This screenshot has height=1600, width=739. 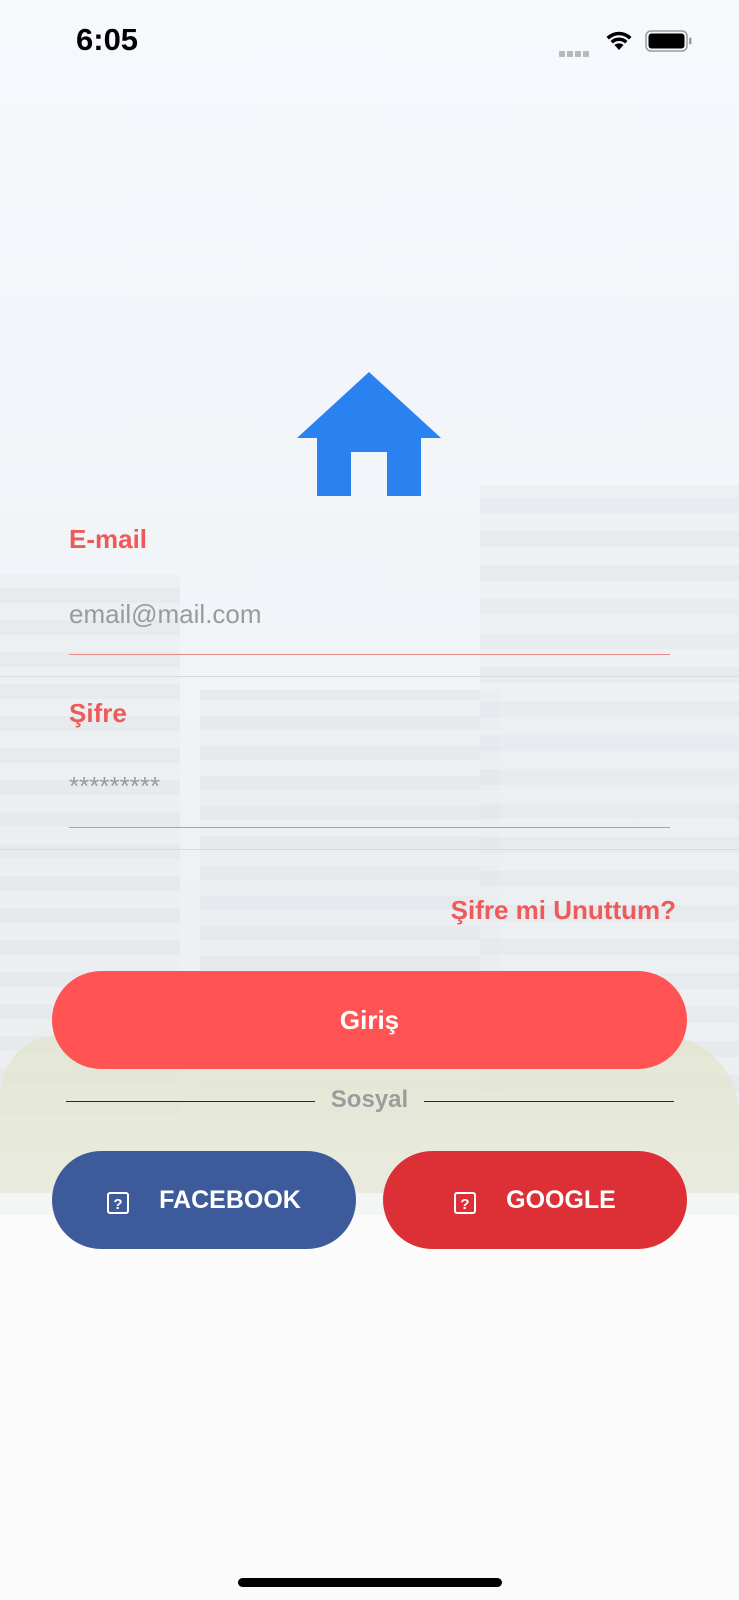 I want to click on cellular-signal-icon, so click(x=576, y=50).